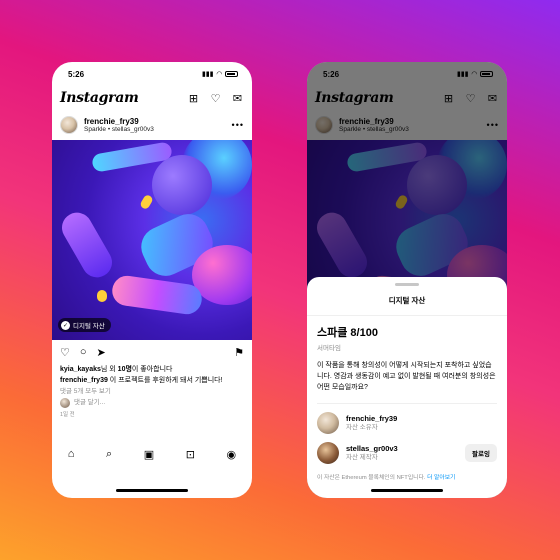  I want to click on heart-icon: ♡, so click(215, 98).